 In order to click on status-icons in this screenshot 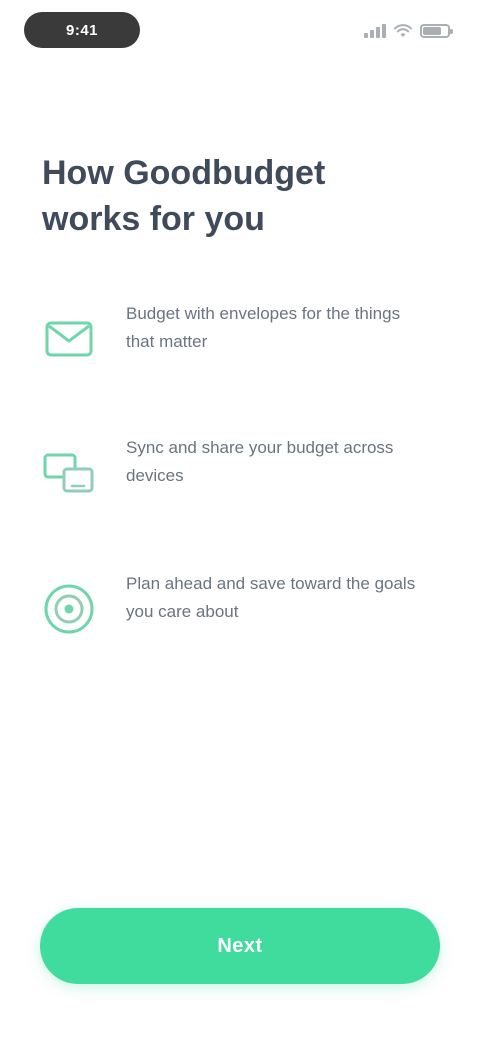, I will do `click(408, 31)`.